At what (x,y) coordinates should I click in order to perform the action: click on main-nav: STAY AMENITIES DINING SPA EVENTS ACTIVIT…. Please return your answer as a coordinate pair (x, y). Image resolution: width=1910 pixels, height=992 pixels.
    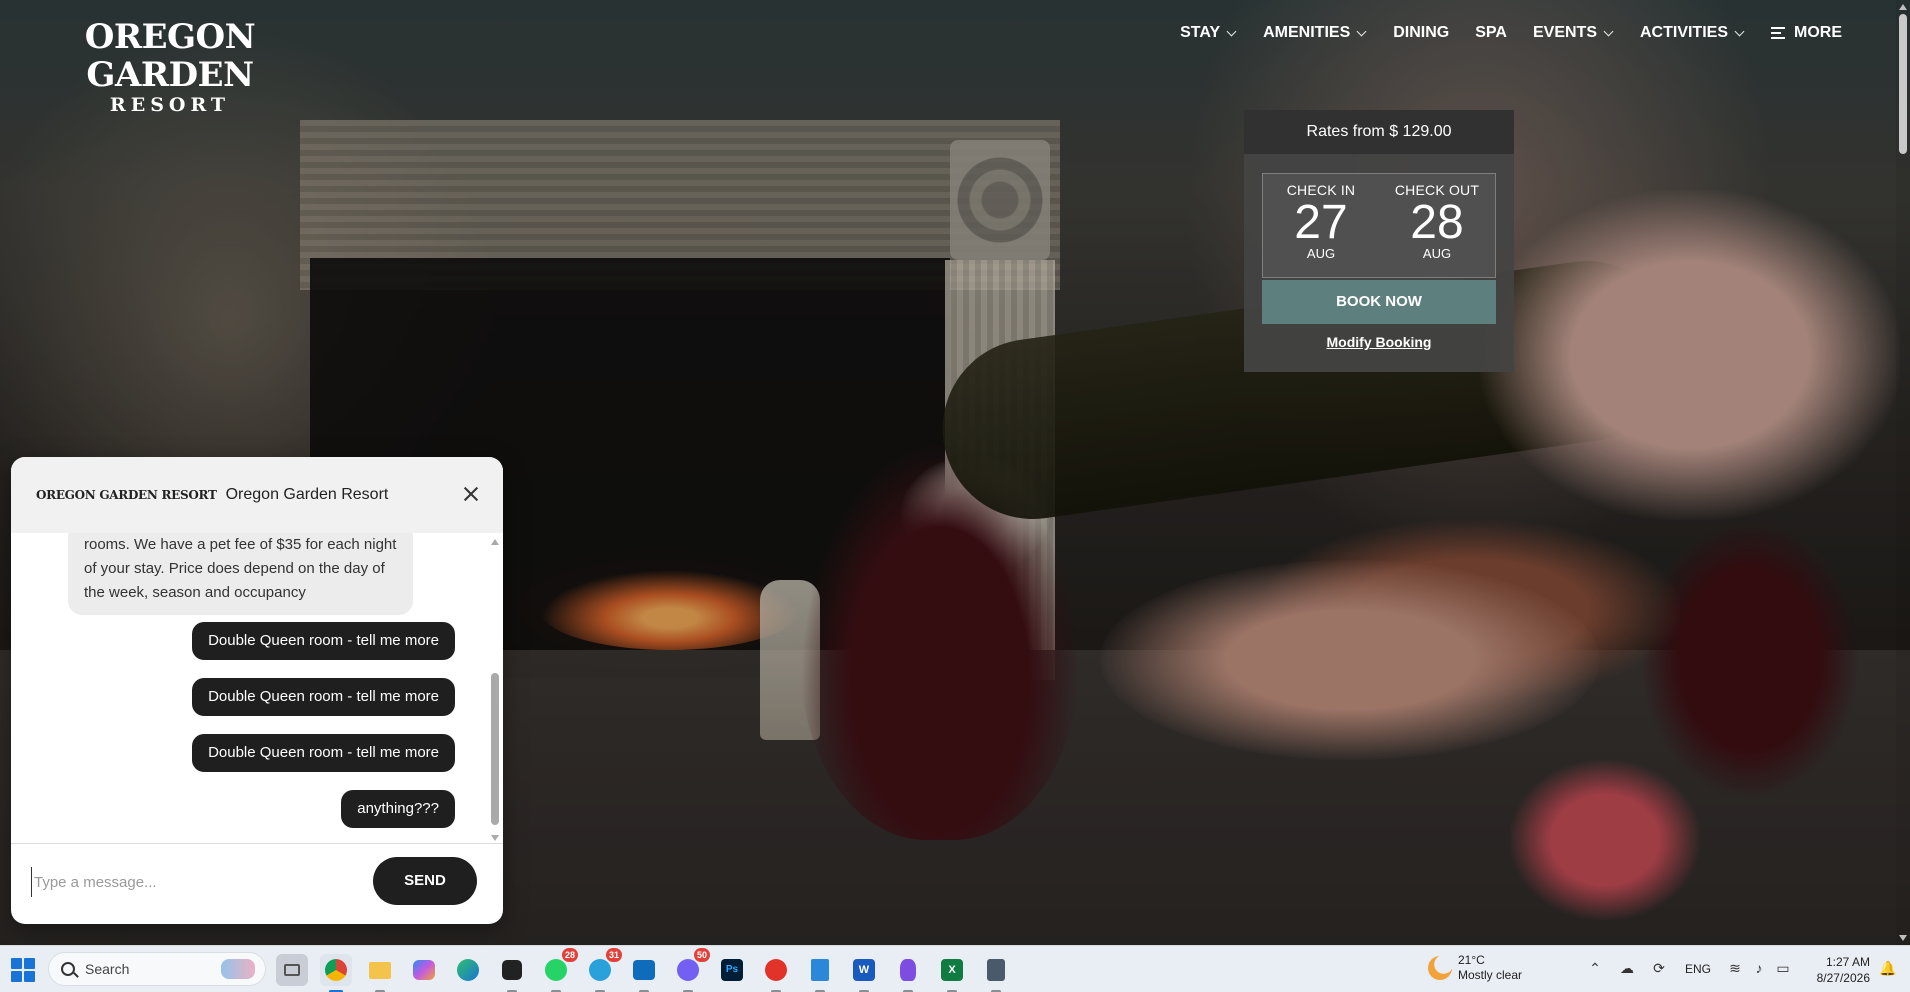
    Looking at the image, I should click on (1511, 33).